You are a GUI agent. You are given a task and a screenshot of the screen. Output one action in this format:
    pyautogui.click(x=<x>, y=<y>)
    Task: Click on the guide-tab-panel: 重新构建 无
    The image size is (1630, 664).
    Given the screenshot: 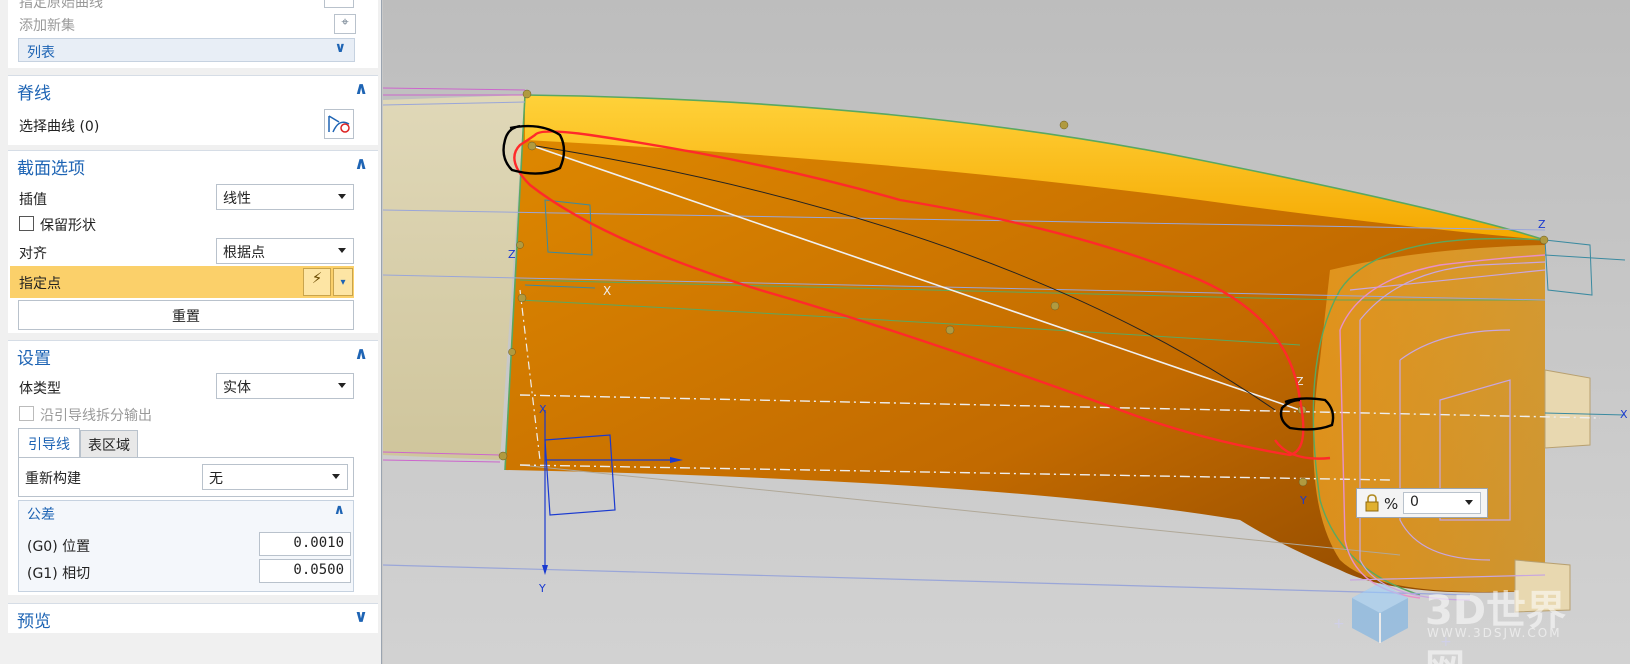 What is the action you would take?
    pyautogui.click(x=186, y=477)
    